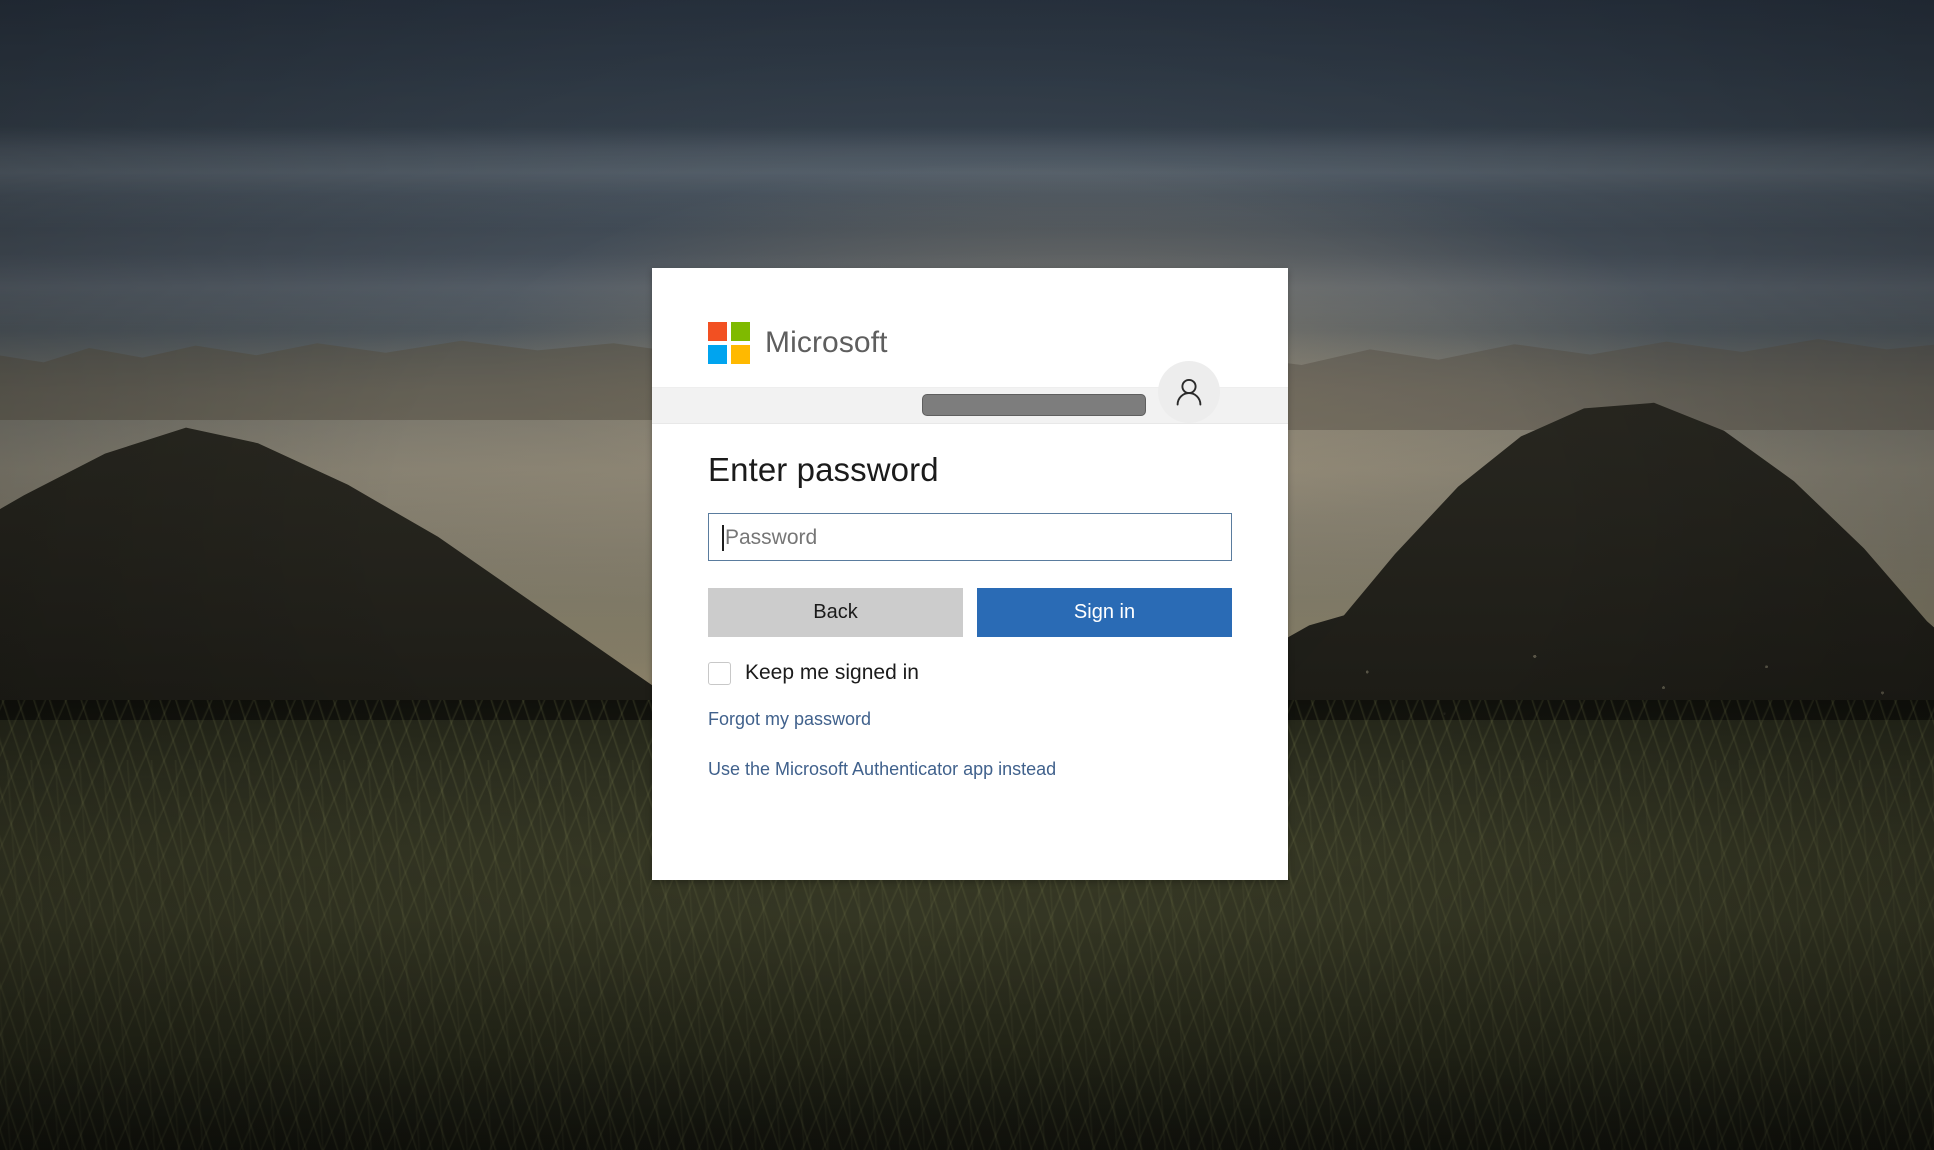  I want to click on keep-signed-in-checkbox, so click(719, 673).